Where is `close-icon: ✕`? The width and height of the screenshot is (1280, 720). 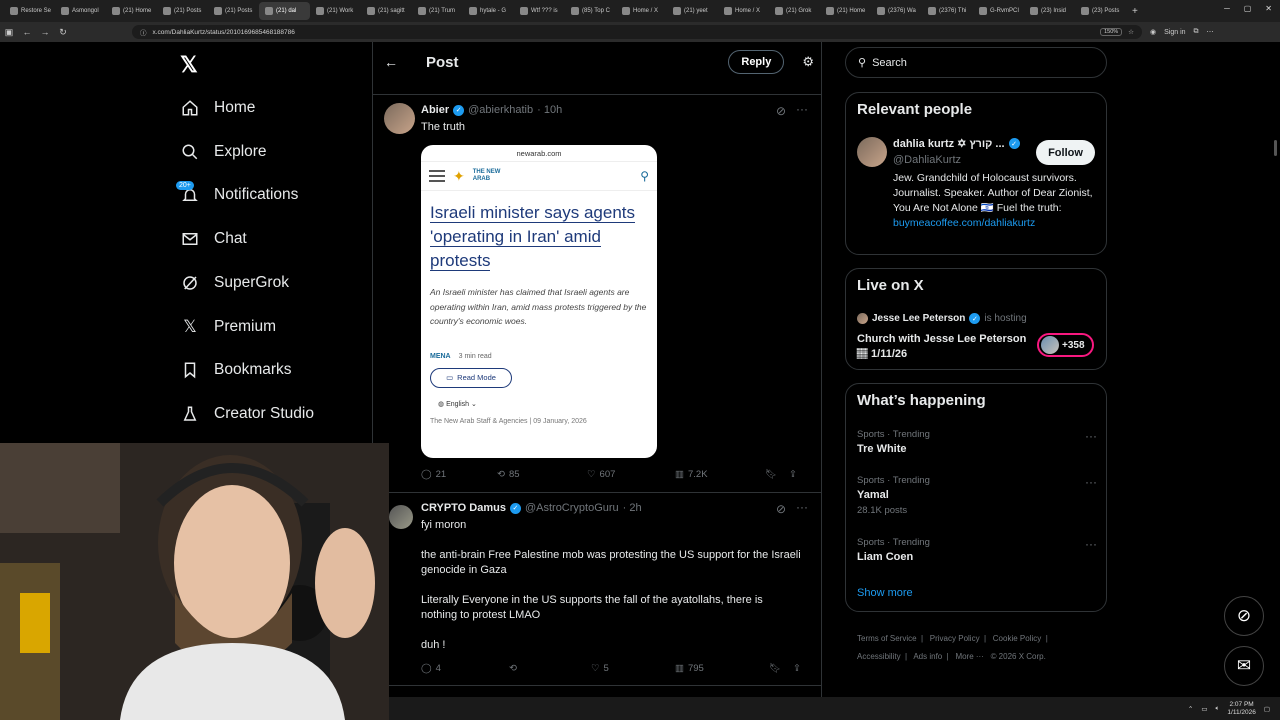
close-icon: ✕ is located at coordinates (1268, 8).